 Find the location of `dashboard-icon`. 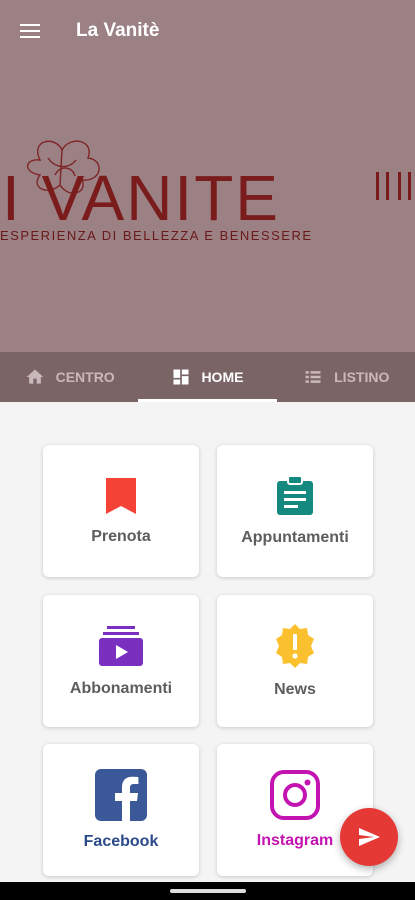

dashboard-icon is located at coordinates (181, 377).